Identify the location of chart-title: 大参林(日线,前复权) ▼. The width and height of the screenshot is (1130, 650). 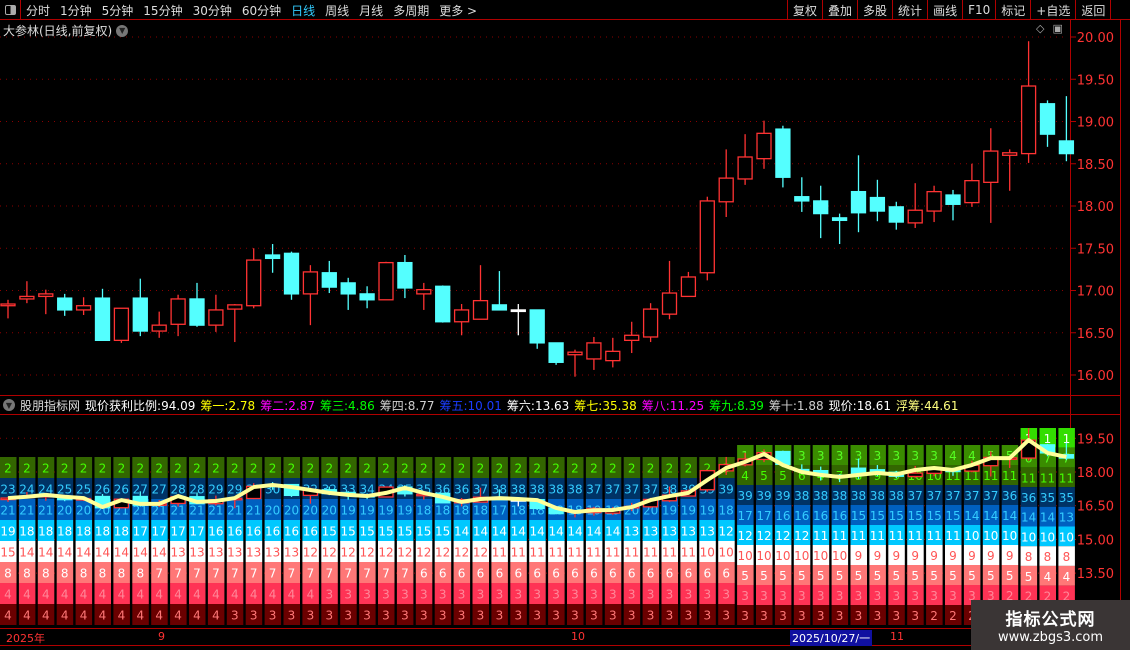
(66, 30).